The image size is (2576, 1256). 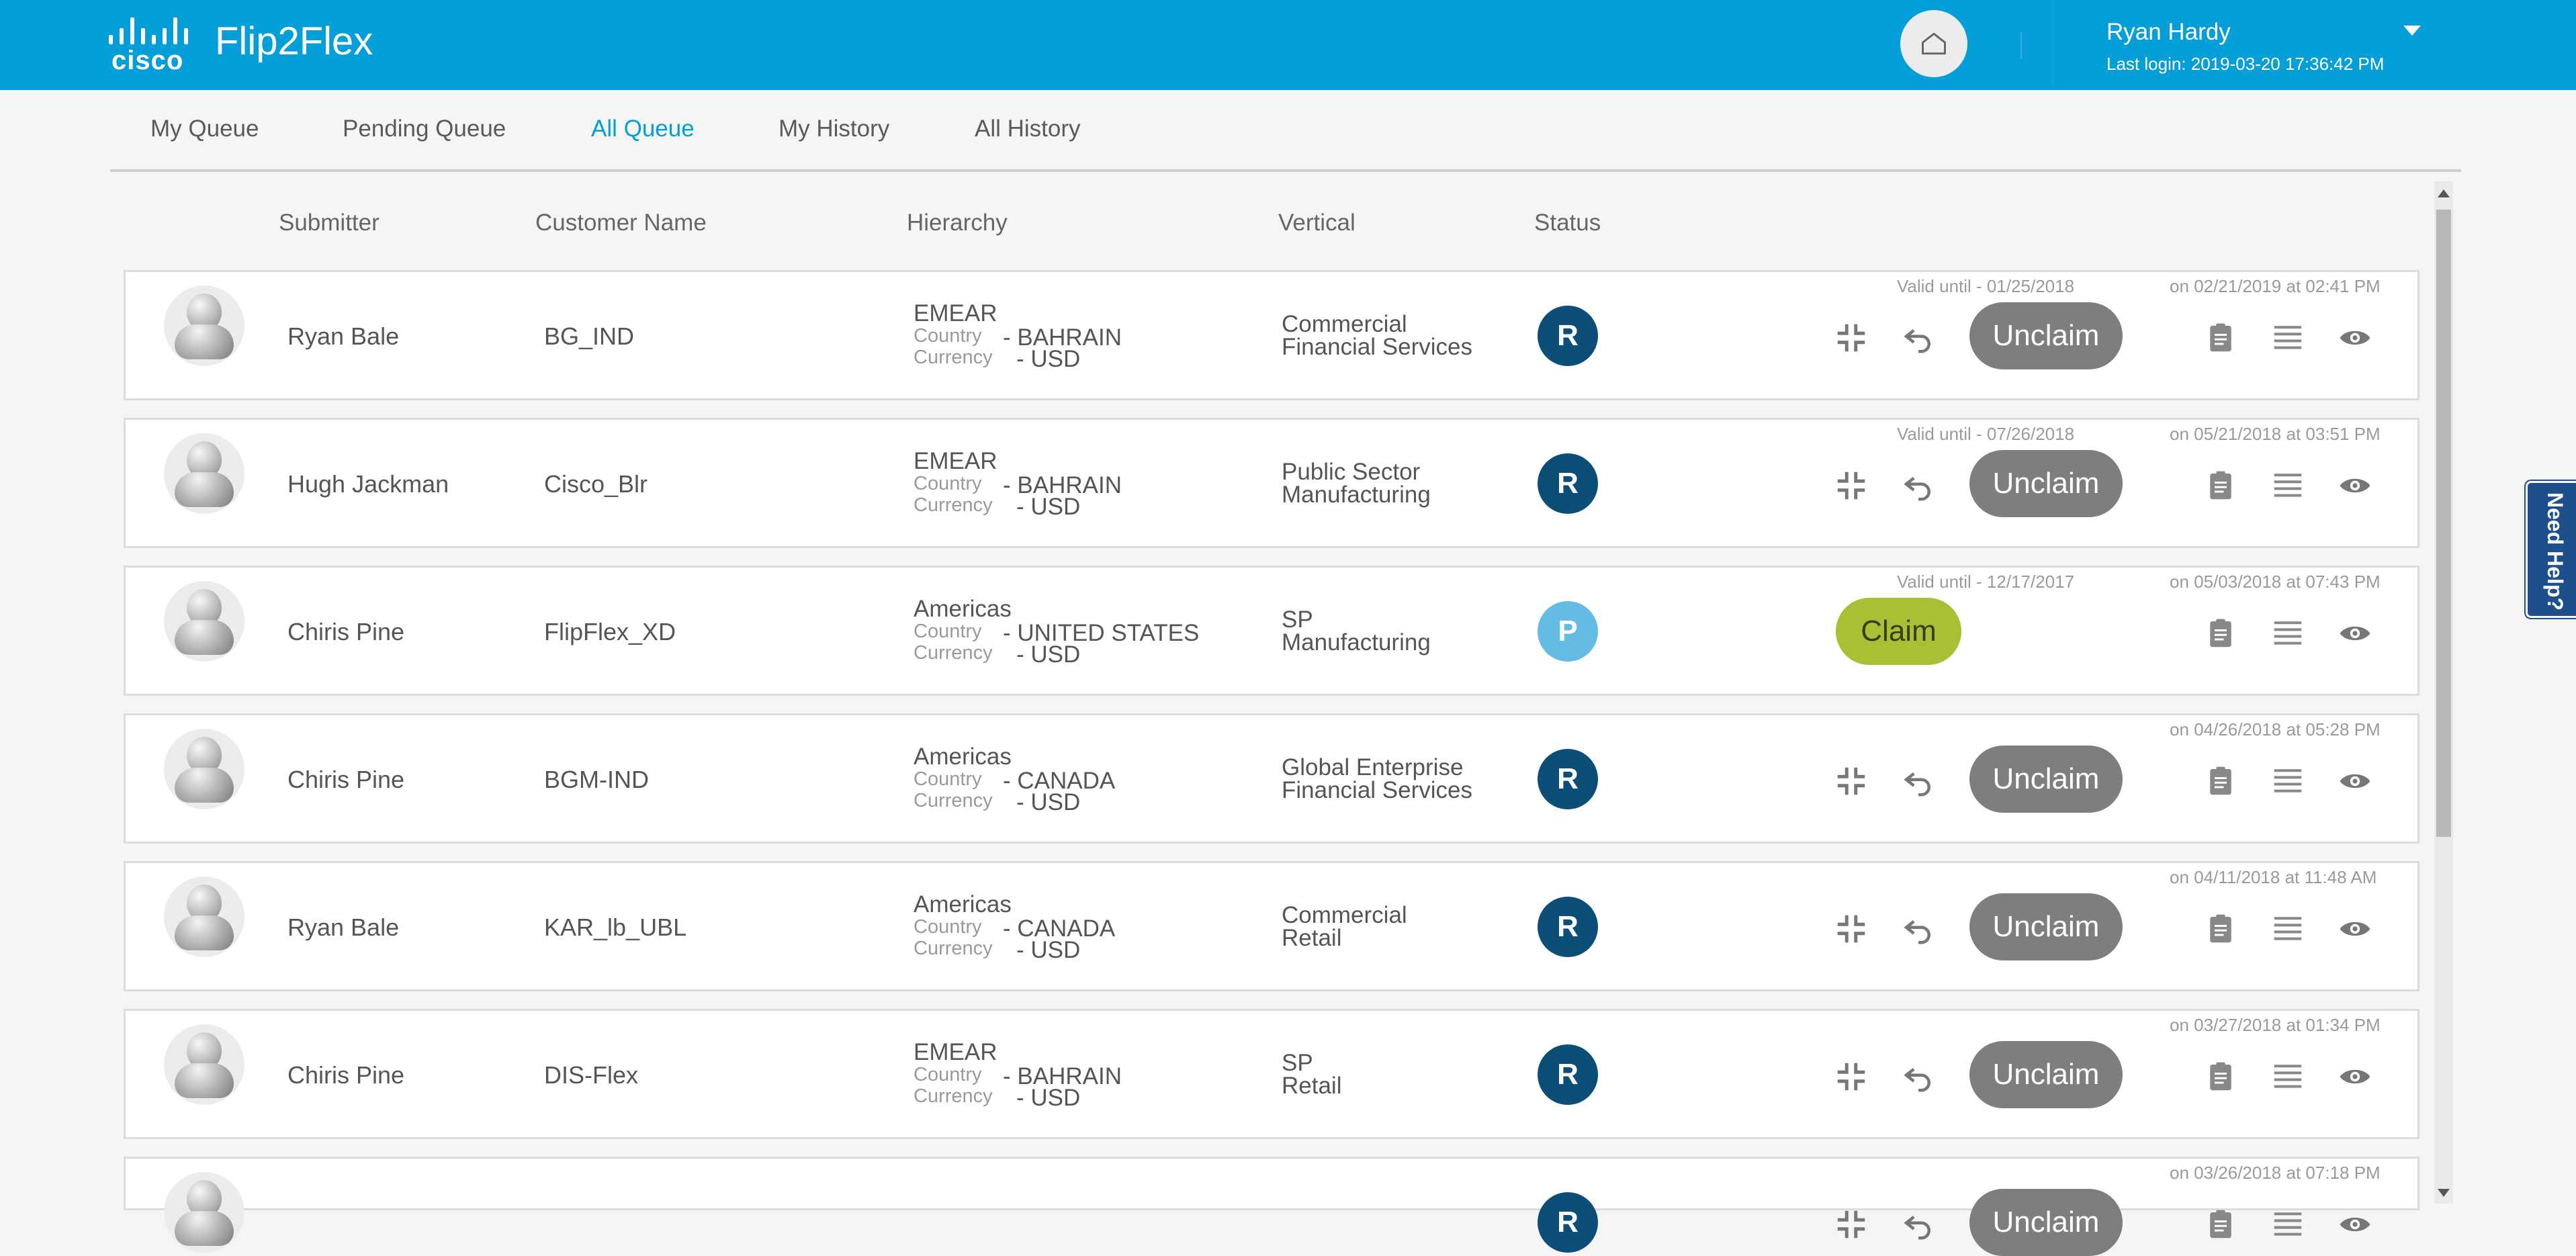 I want to click on tab-my-history: My History, so click(x=834, y=129).